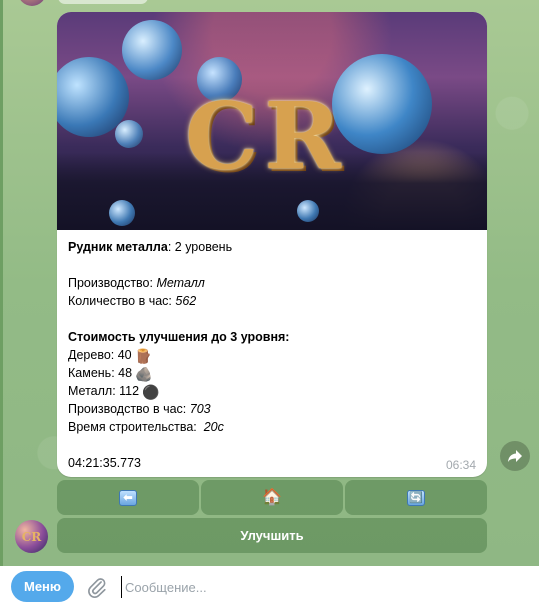  I want to click on upgrade-button: Улучшить, so click(272, 535).